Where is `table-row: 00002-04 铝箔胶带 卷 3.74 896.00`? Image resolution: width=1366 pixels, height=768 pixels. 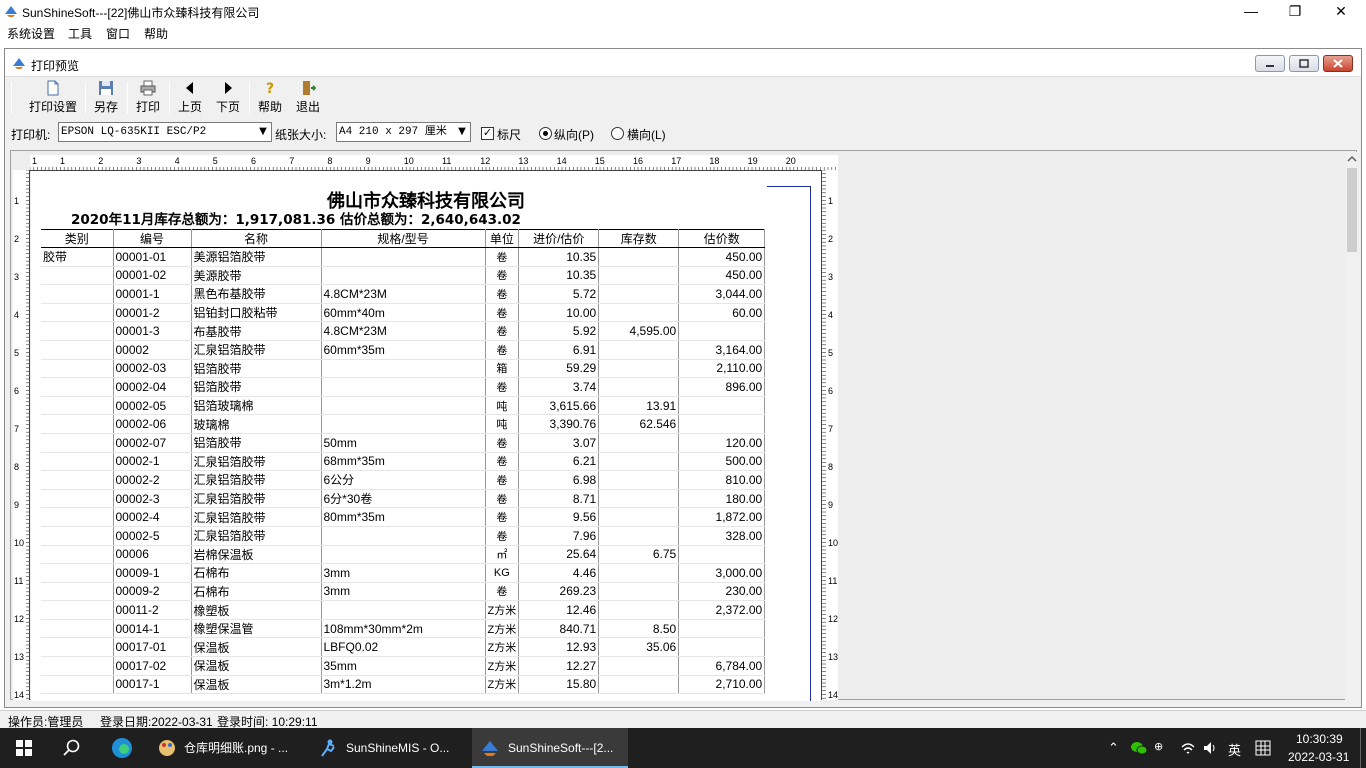
table-row: 00002-04 铝箔胶带 卷 3.74 896.00 is located at coordinates (403, 387).